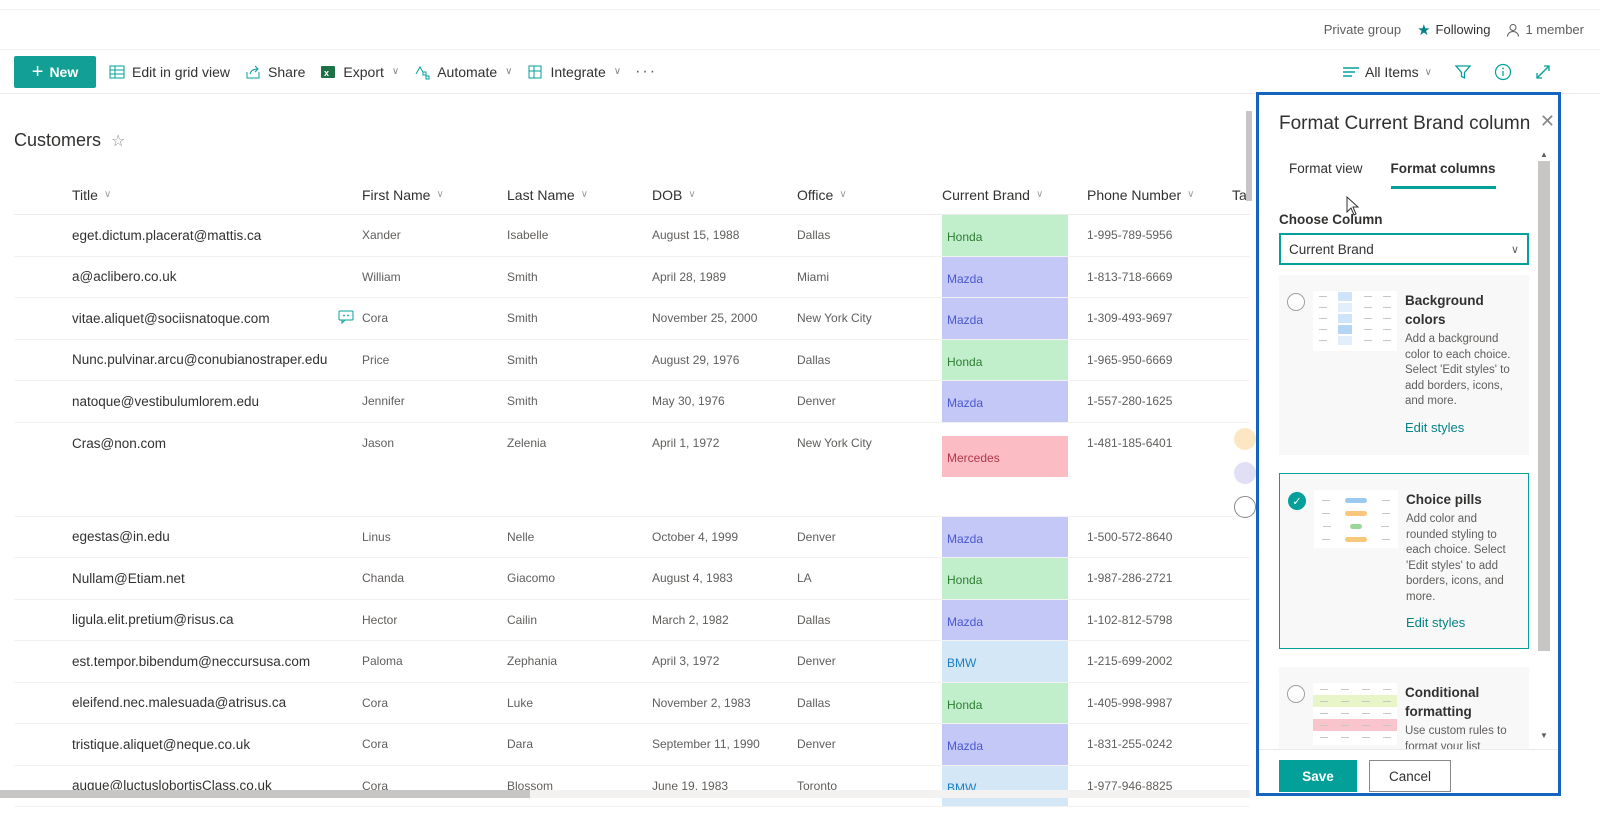  Describe the element at coordinates (1453, 30) in the screenshot. I see `following-button: ★ Following` at that location.